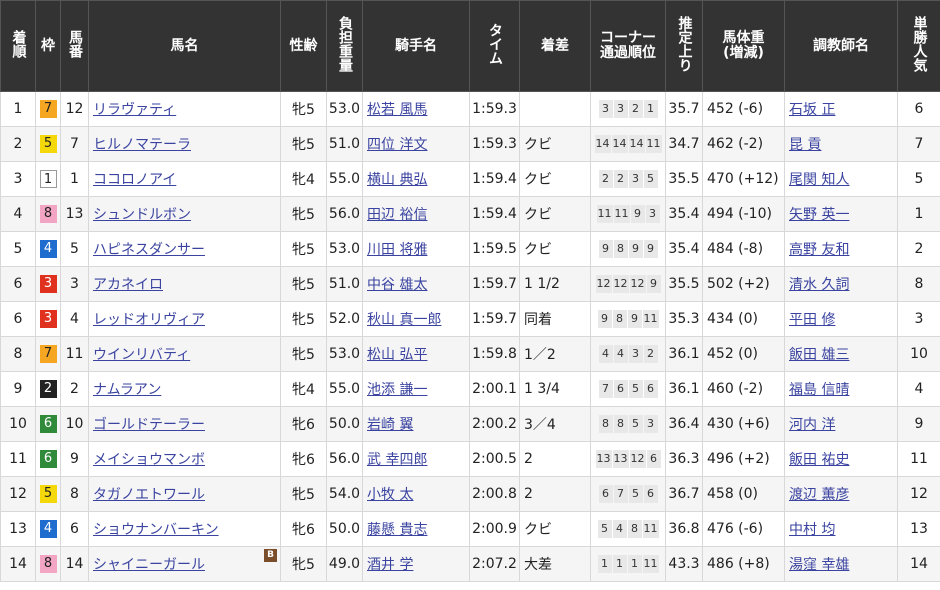  Describe the element at coordinates (149, 250) in the screenshot. I see `horse-link: ハピネスダンサー` at that location.